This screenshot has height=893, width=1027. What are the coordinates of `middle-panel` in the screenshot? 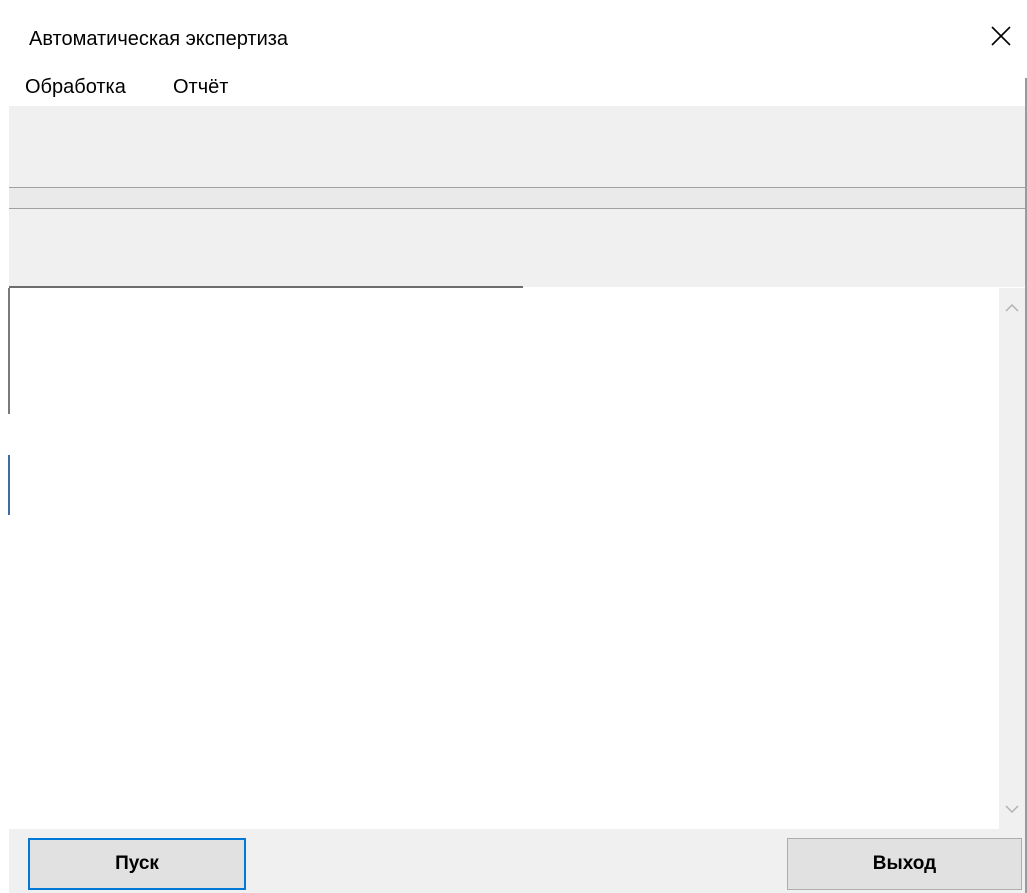 It's located at (517, 248).